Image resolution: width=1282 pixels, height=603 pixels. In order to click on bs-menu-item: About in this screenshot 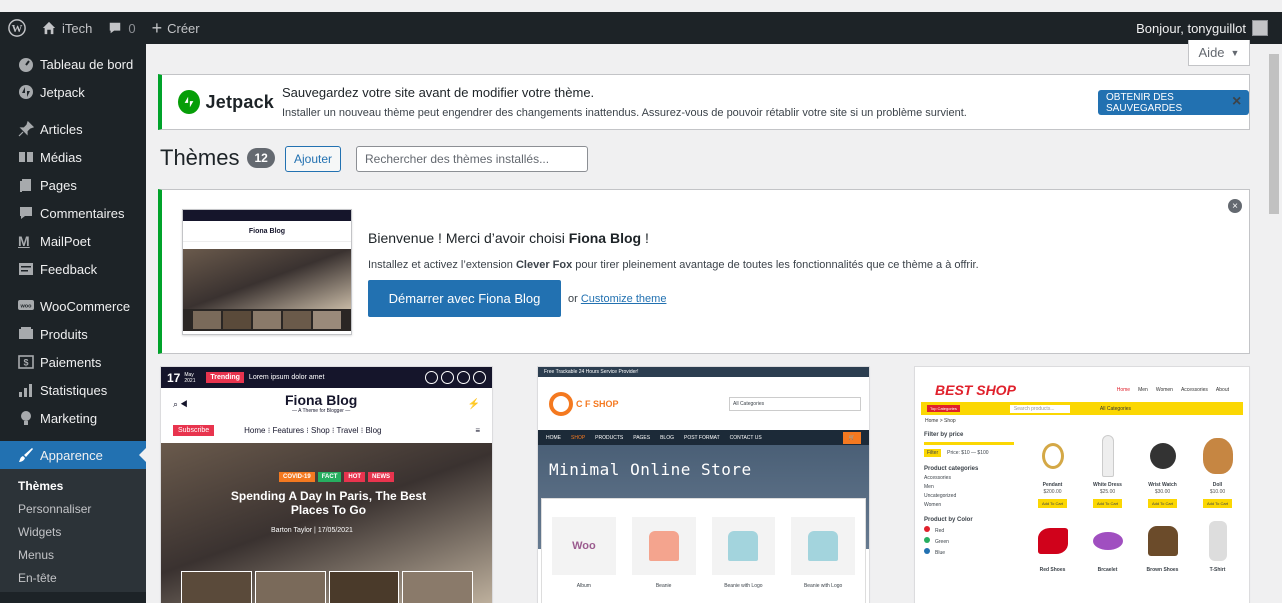, I will do `click(1222, 389)`.